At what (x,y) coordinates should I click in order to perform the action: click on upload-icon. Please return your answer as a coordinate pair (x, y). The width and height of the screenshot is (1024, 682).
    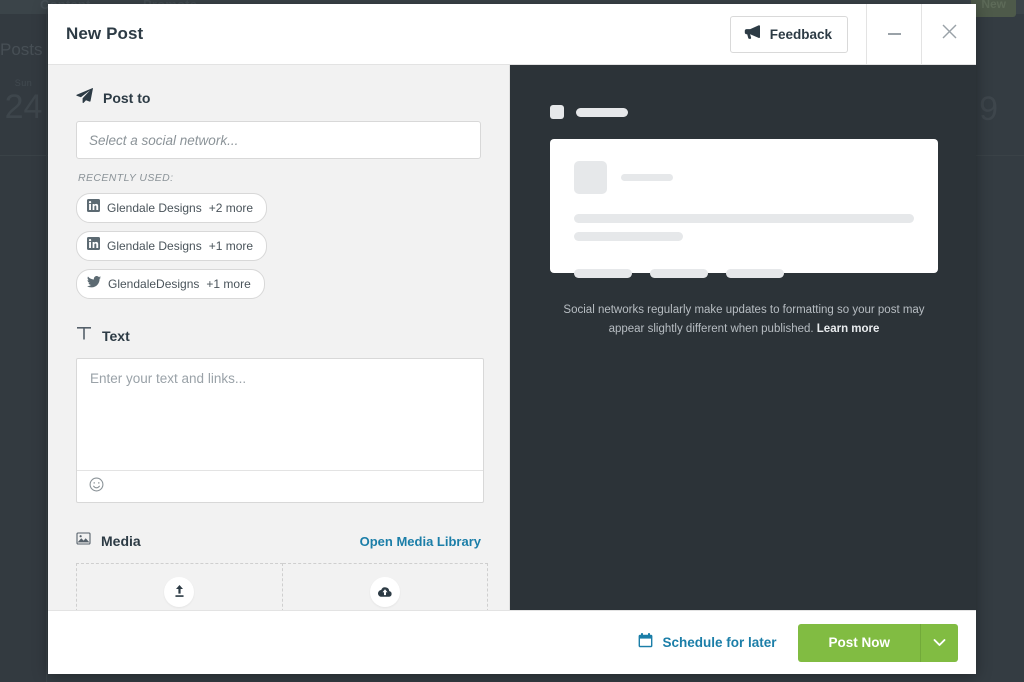
    Looking at the image, I should click on (179, 591).